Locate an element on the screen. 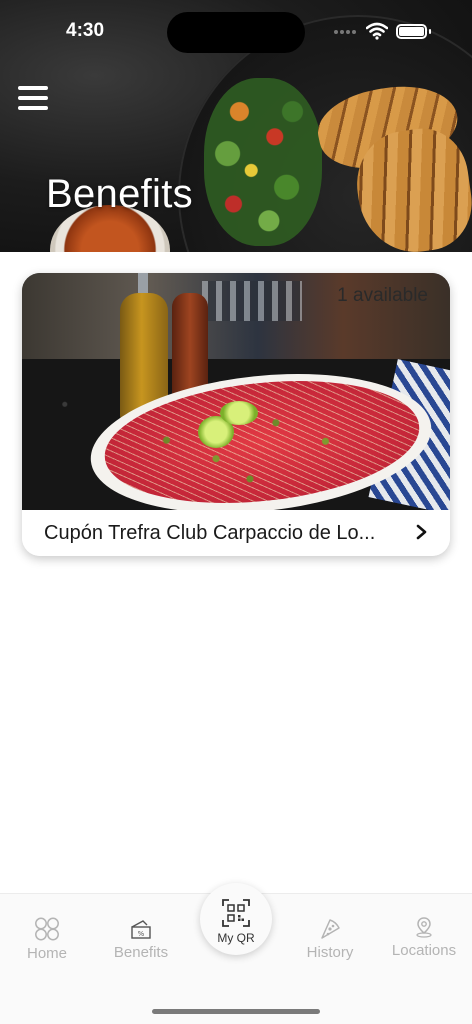 The height and width of the screenshot is (1024, 472). tab-benefits: % Benefits is located at coordinates (141, 934).